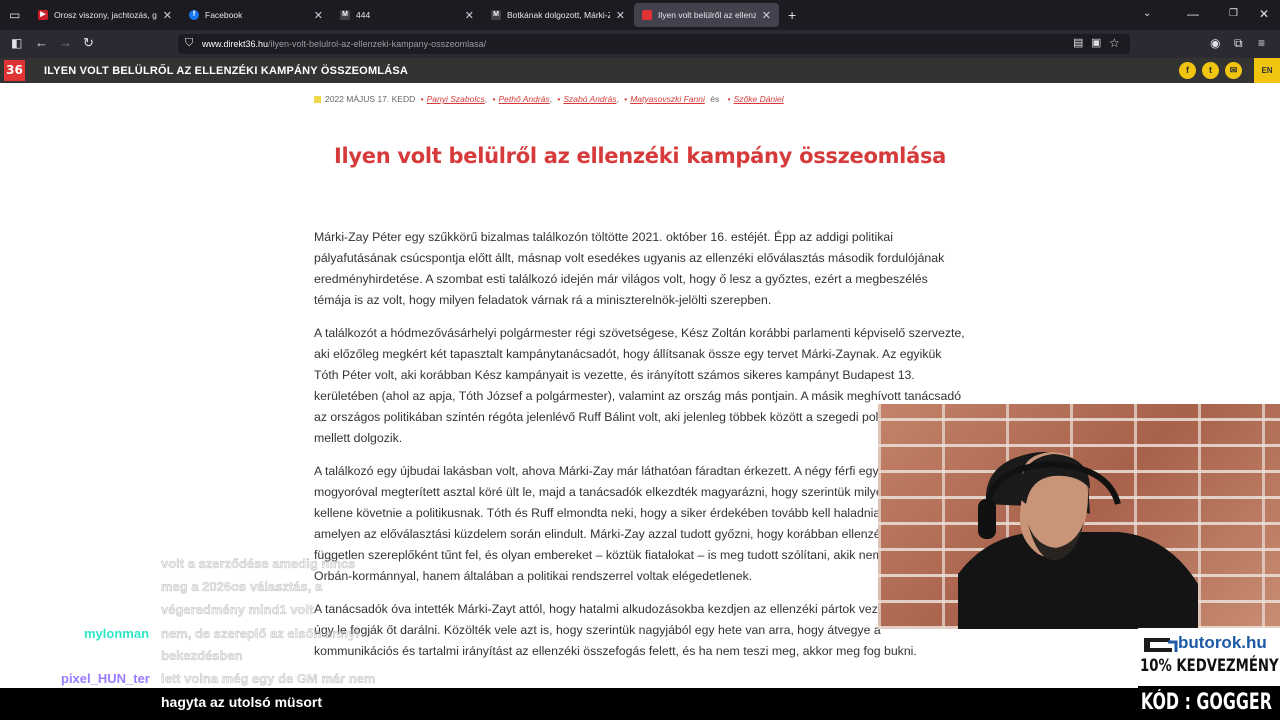 The width and height of the screenshot is (1280, 720). I want to click on chat-message: volt a szerződése amedig nincs, so click(258, 563).